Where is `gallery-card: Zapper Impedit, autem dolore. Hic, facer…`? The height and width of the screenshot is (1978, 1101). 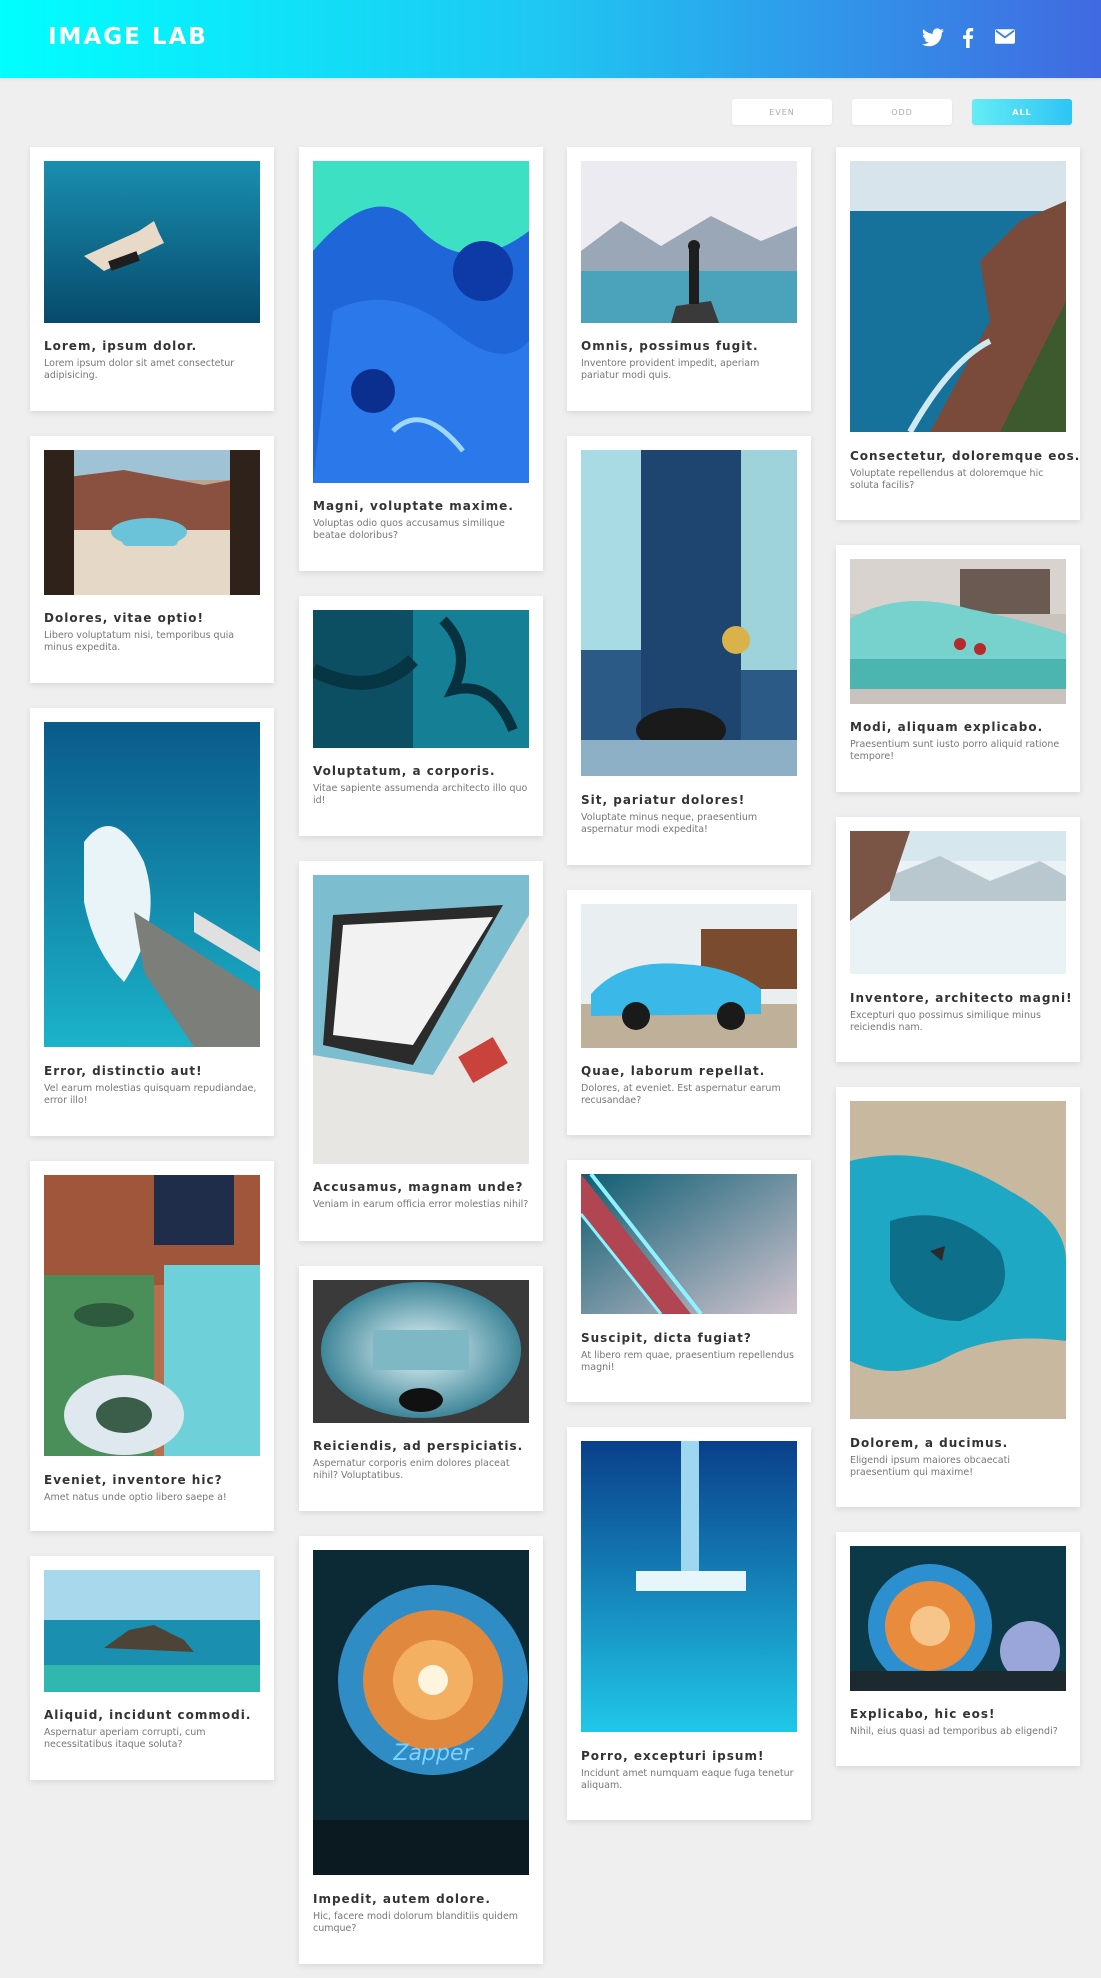
gallery-card: Zapper Impedit, autem dolore. Hic, facer… is located at coordinates (421, 1750).